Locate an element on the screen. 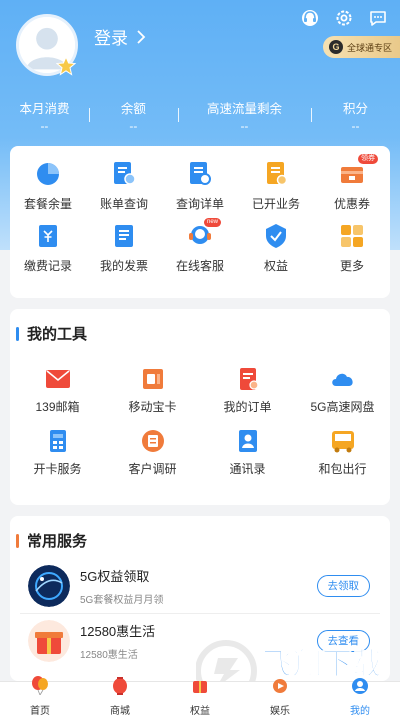 The height and width of the screenshot is (719, 400). rights-badge-icon is located at coordinates (276, 236).